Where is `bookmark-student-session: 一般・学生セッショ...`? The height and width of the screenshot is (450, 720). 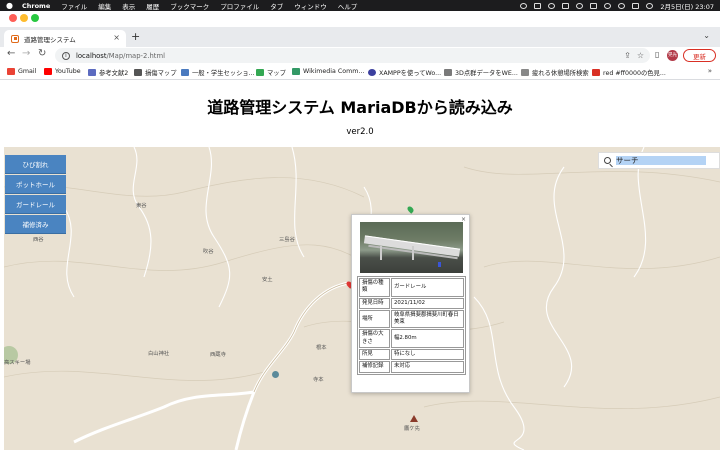 bookmark-student-session: 一般・学生セッショ... is located at coordinates (218, 72).